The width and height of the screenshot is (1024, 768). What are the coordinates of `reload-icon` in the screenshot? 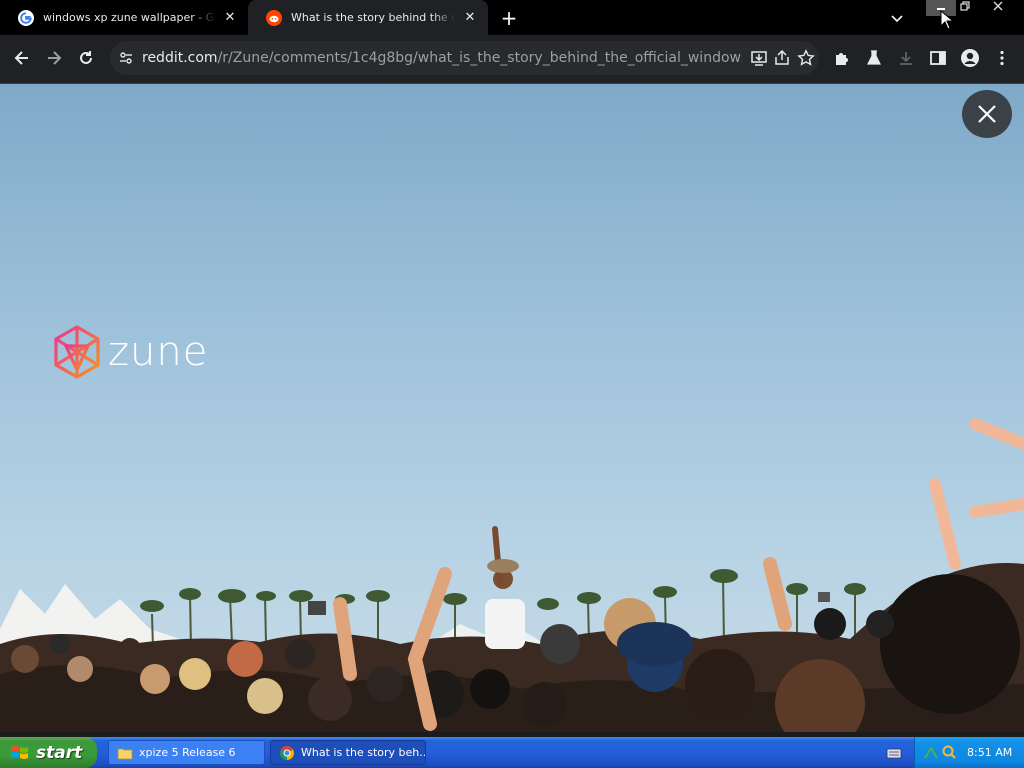 It's located at (86, 57).